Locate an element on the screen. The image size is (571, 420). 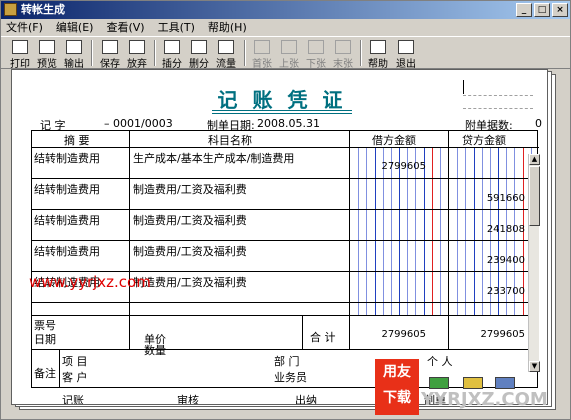
save-button: 保存 is located at coordinates (110, 54).